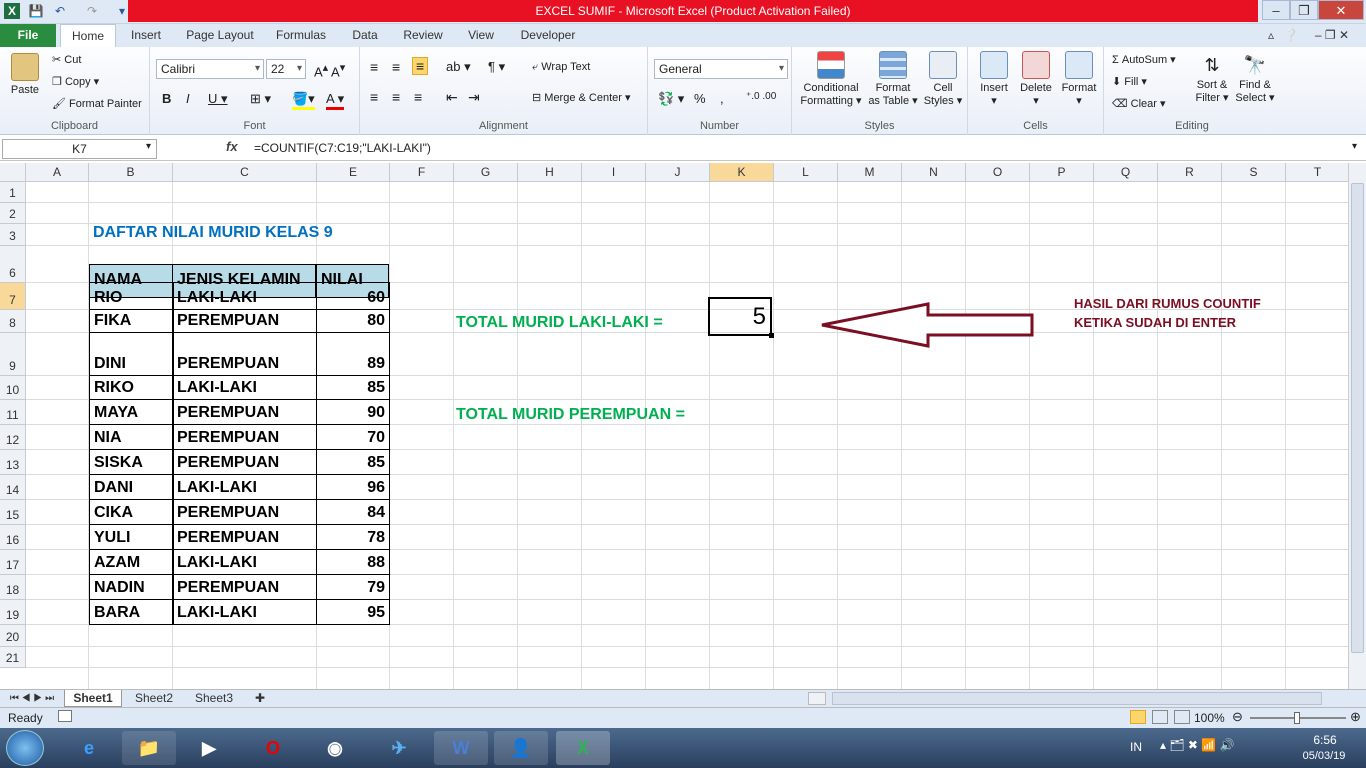  Describe the element at coordinates (211, 233) in the screenshot. I see `sheet-title: DAFTAR NILAI MURID KELAS 9` at that location.